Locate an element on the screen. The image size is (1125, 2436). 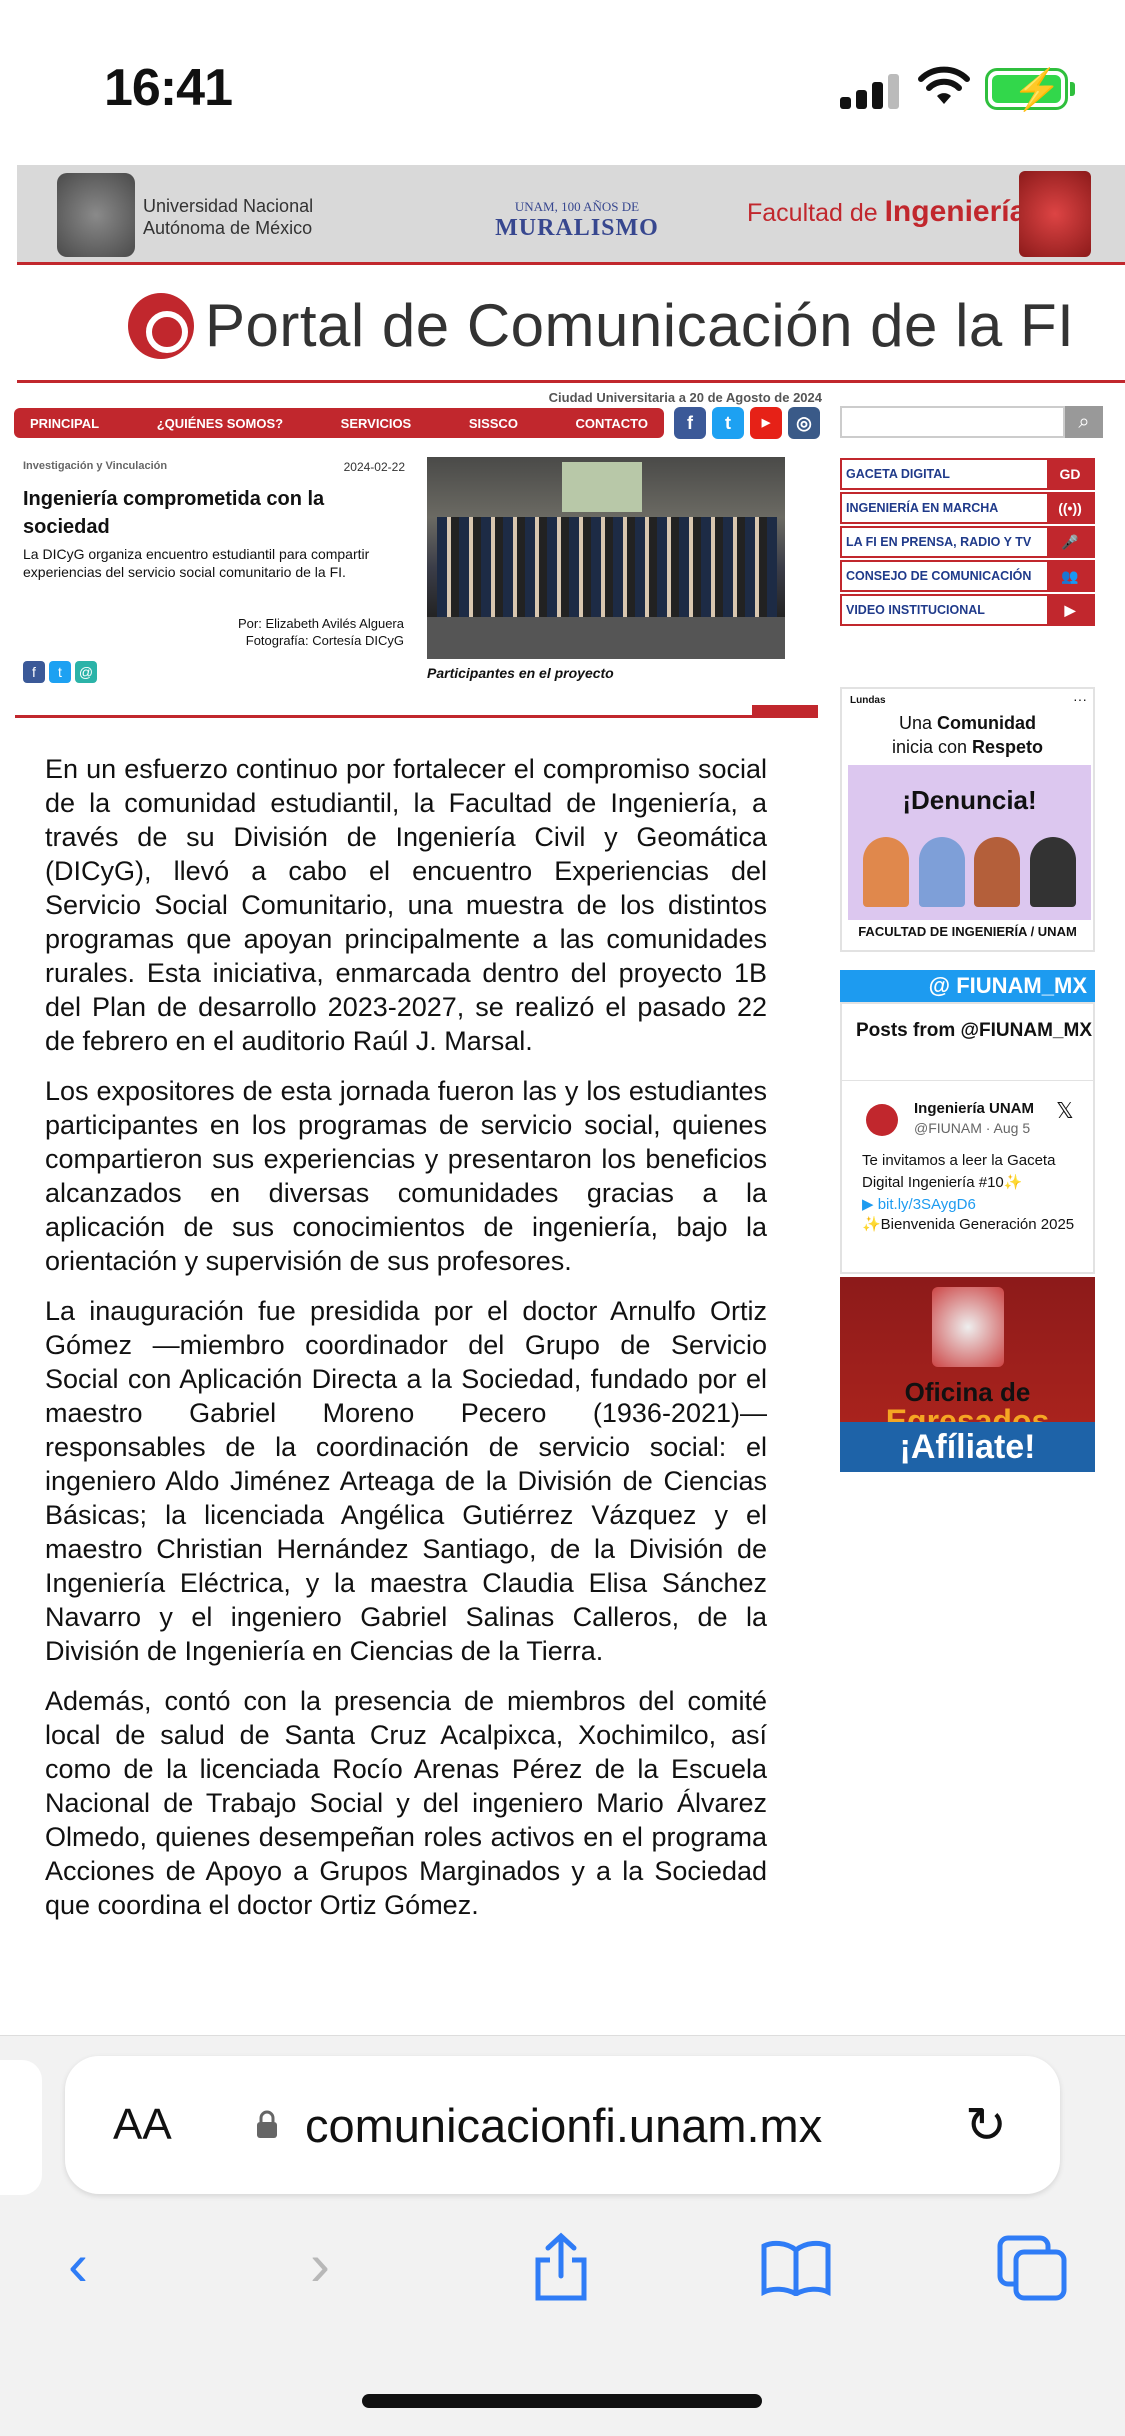
sidebar-link-gaceta-digital: GACETA DIGITAL GD is located at coordinates (967, 474).